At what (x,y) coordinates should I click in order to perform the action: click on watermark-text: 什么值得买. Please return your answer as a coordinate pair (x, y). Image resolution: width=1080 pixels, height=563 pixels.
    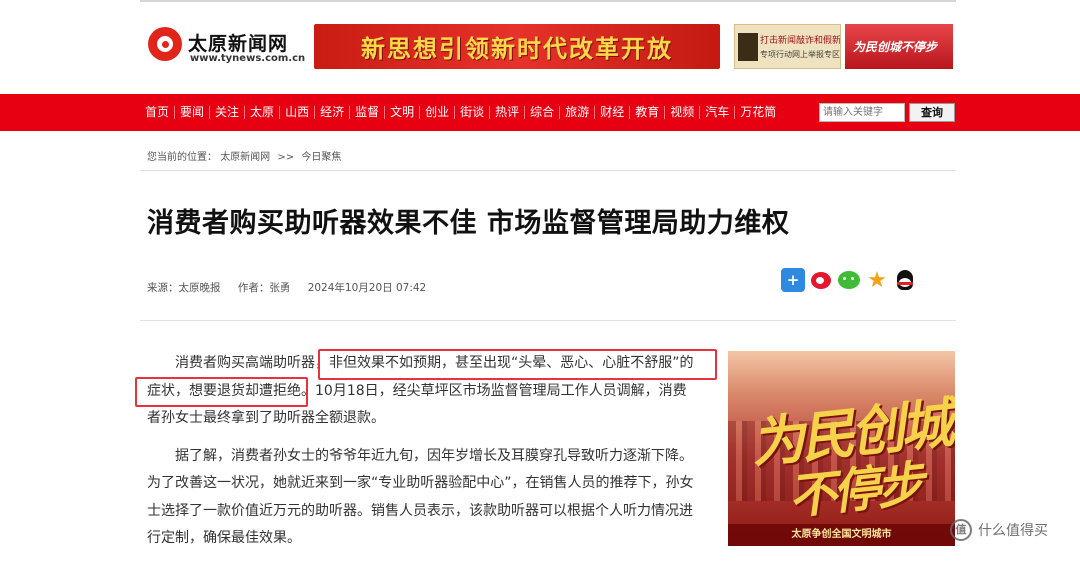
    Looking at the image, I should click on (1013, 531).